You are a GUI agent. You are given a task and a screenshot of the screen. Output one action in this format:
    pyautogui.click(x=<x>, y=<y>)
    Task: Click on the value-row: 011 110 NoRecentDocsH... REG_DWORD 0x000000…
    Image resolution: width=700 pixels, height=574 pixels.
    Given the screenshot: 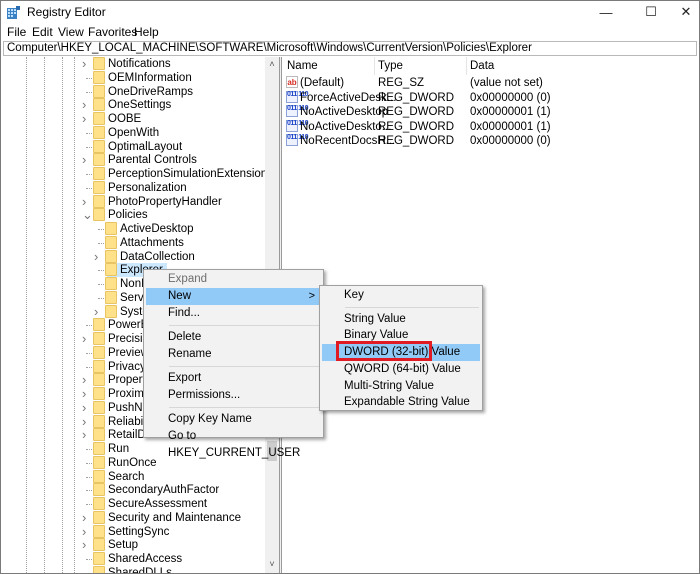 What is the action you would take?
    pyautogui.click(x=490, y=141)
    